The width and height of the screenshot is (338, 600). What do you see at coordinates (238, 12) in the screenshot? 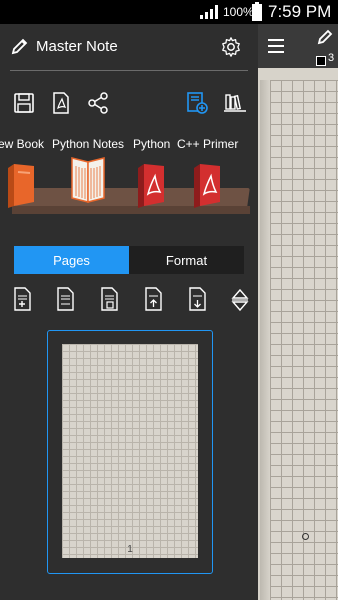
I see `battery-percent: 100%` at bounding box center [238, 12].